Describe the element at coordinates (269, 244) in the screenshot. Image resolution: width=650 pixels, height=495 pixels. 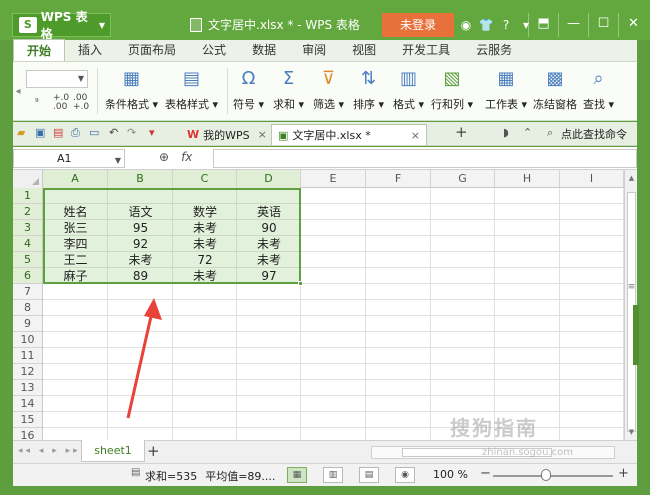
I see `cell-d4: 未考` at that location.